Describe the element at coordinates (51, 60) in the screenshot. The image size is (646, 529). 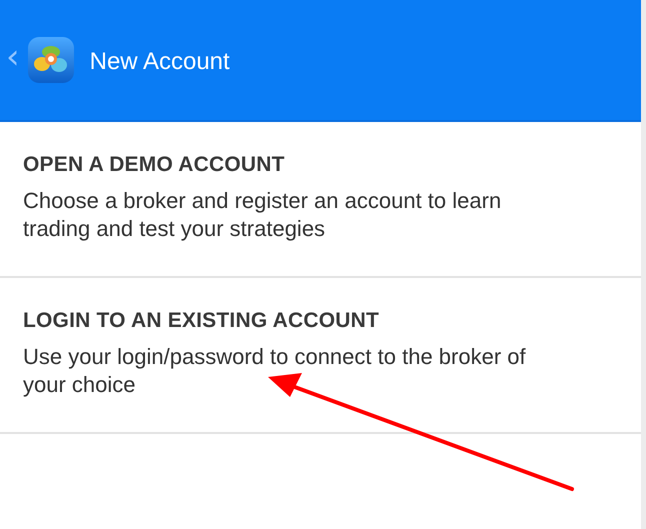
I see `app-icon` at that location.